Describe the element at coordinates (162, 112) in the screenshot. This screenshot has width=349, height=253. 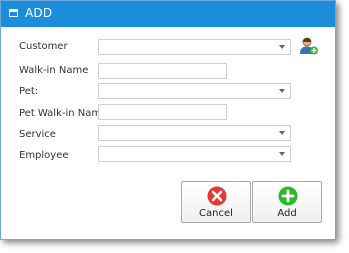
I see `pet-walkin-name-input` at that location.